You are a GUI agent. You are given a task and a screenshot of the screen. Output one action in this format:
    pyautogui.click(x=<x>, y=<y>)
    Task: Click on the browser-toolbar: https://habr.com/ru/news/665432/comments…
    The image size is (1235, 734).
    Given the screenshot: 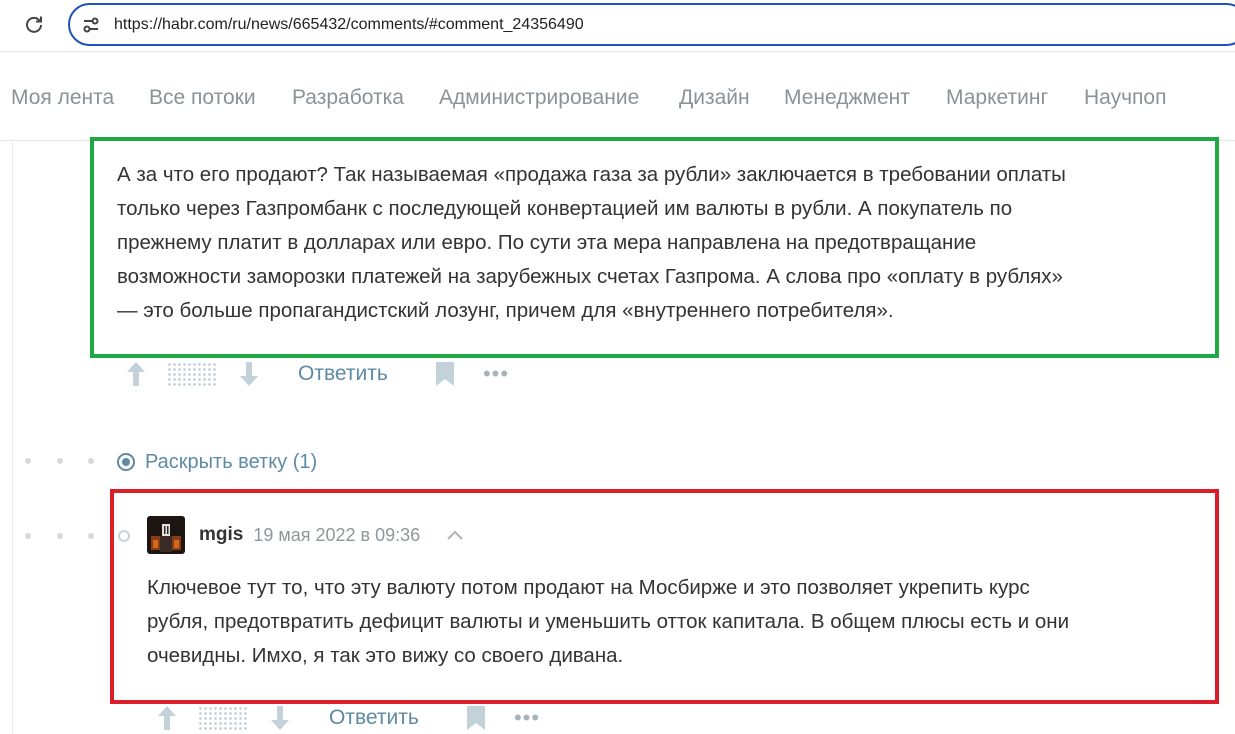 What is the action you would take?
    pyautogui.click(x=617, y=26)
    